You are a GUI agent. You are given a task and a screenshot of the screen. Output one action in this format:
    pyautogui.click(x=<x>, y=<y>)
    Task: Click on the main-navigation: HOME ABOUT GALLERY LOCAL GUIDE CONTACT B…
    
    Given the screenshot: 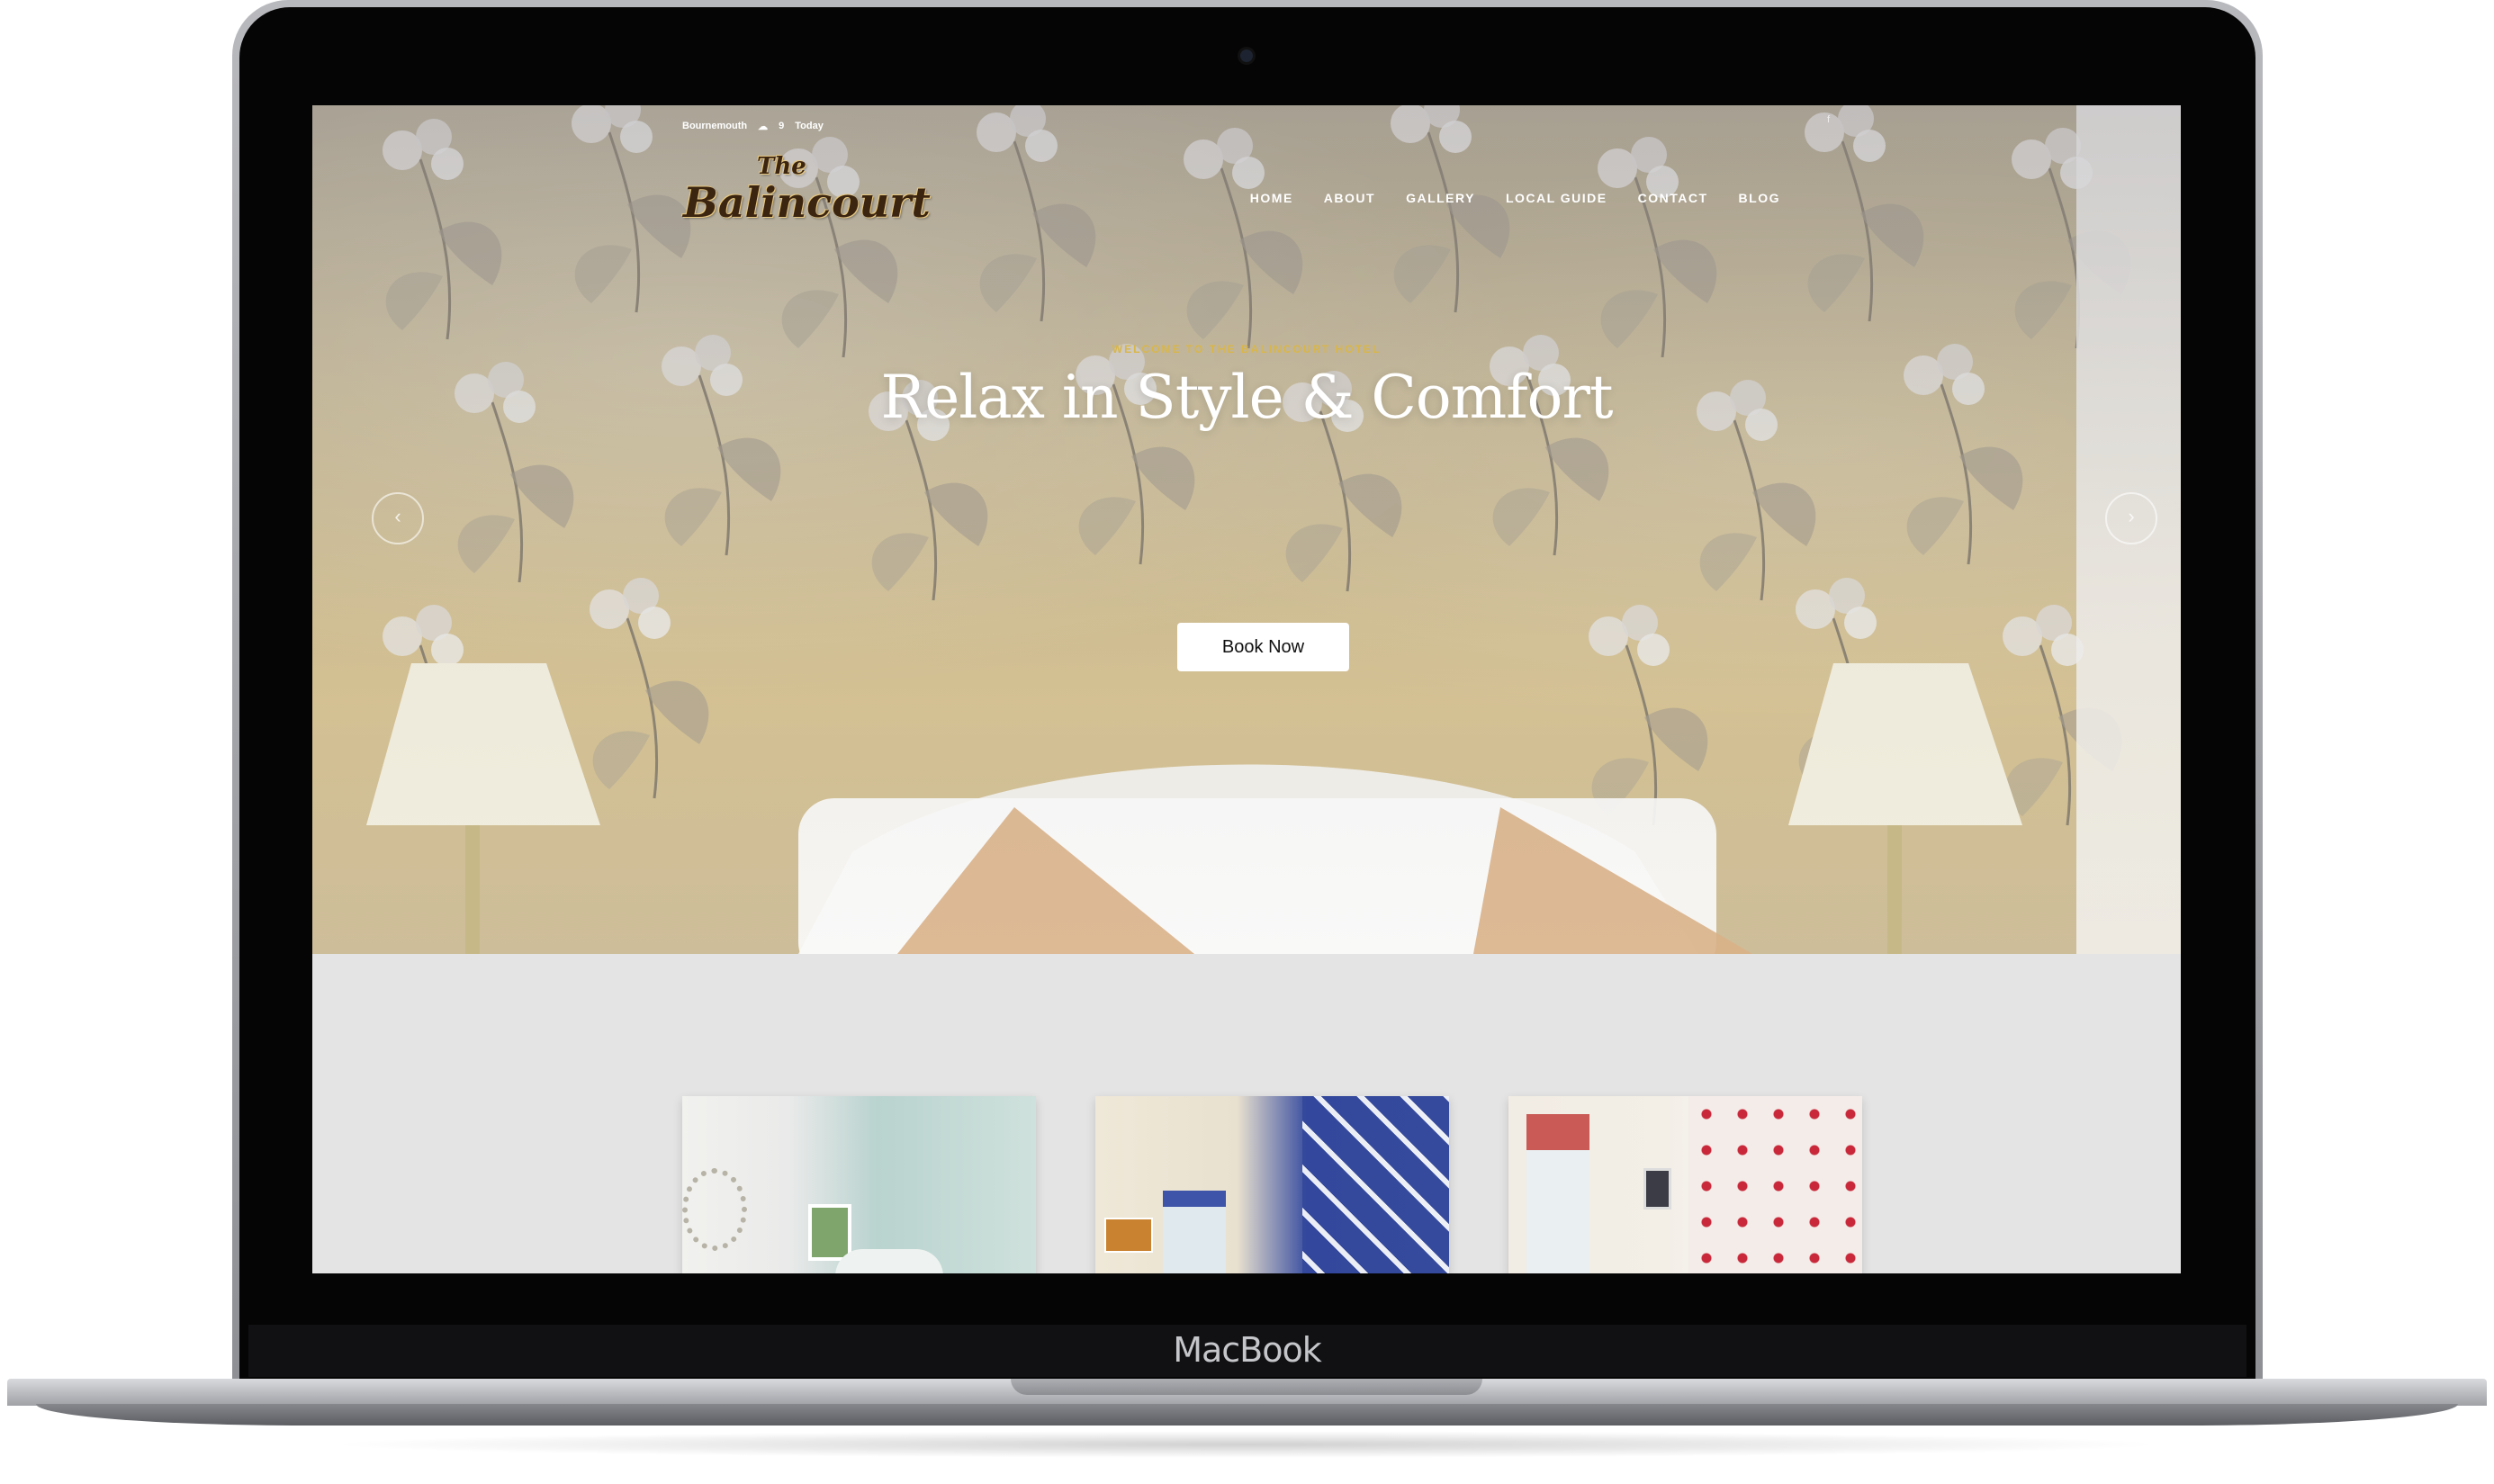 What is the action you would take?
    pyautogui.click(x=1515, y=198)
    